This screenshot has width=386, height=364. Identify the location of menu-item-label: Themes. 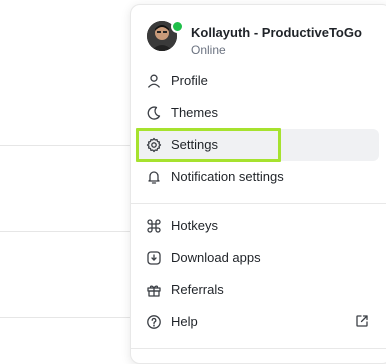
(194, 112).